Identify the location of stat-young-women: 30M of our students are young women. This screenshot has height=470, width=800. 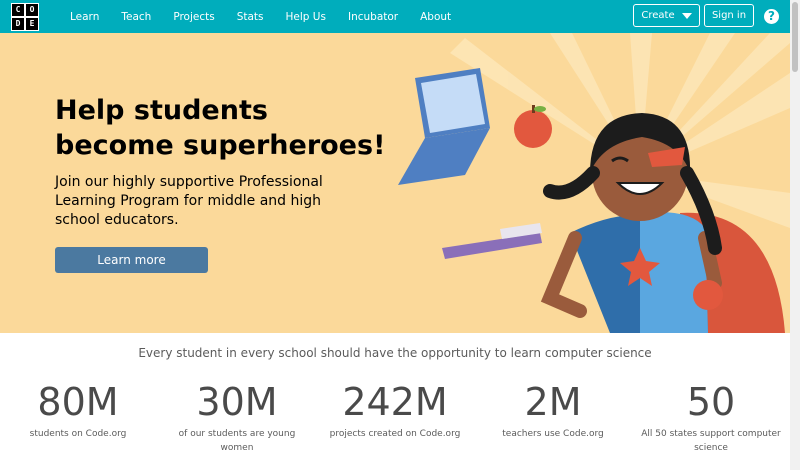
(237, 417).